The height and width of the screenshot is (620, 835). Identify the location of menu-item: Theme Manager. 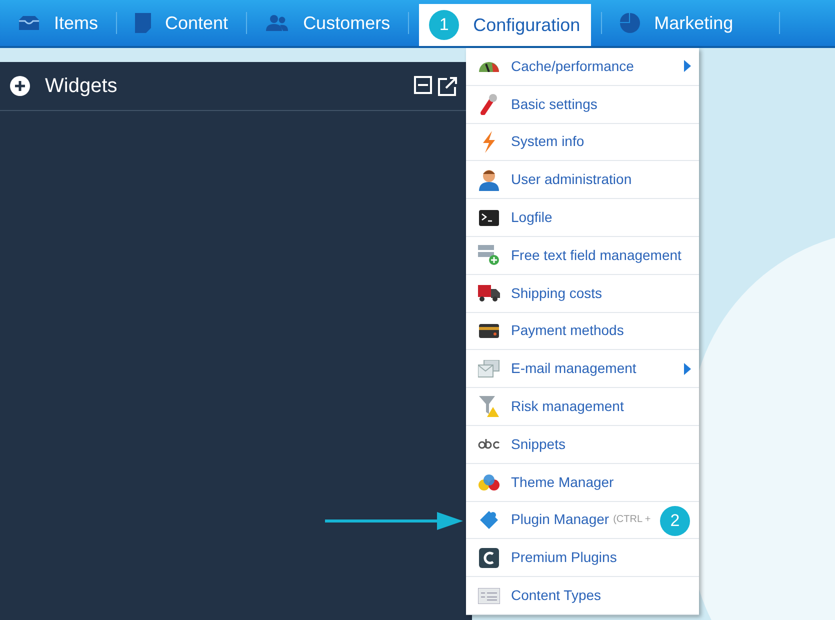
(582, 483).